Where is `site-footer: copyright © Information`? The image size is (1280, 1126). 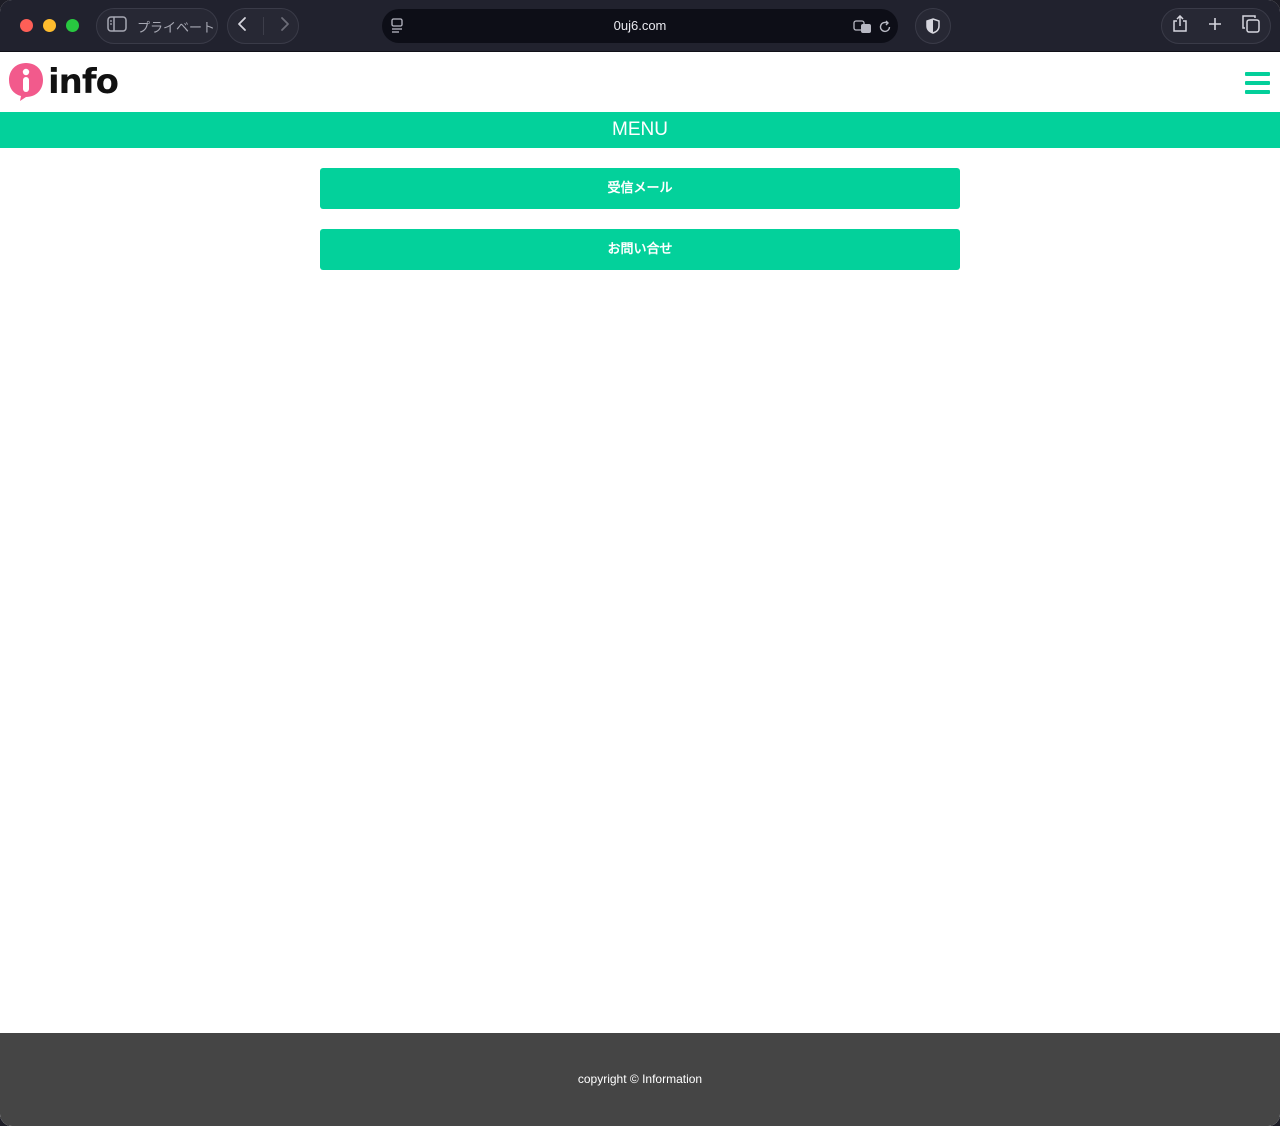 site-footer: copyright © Information is located at coordinates (640, 1079).